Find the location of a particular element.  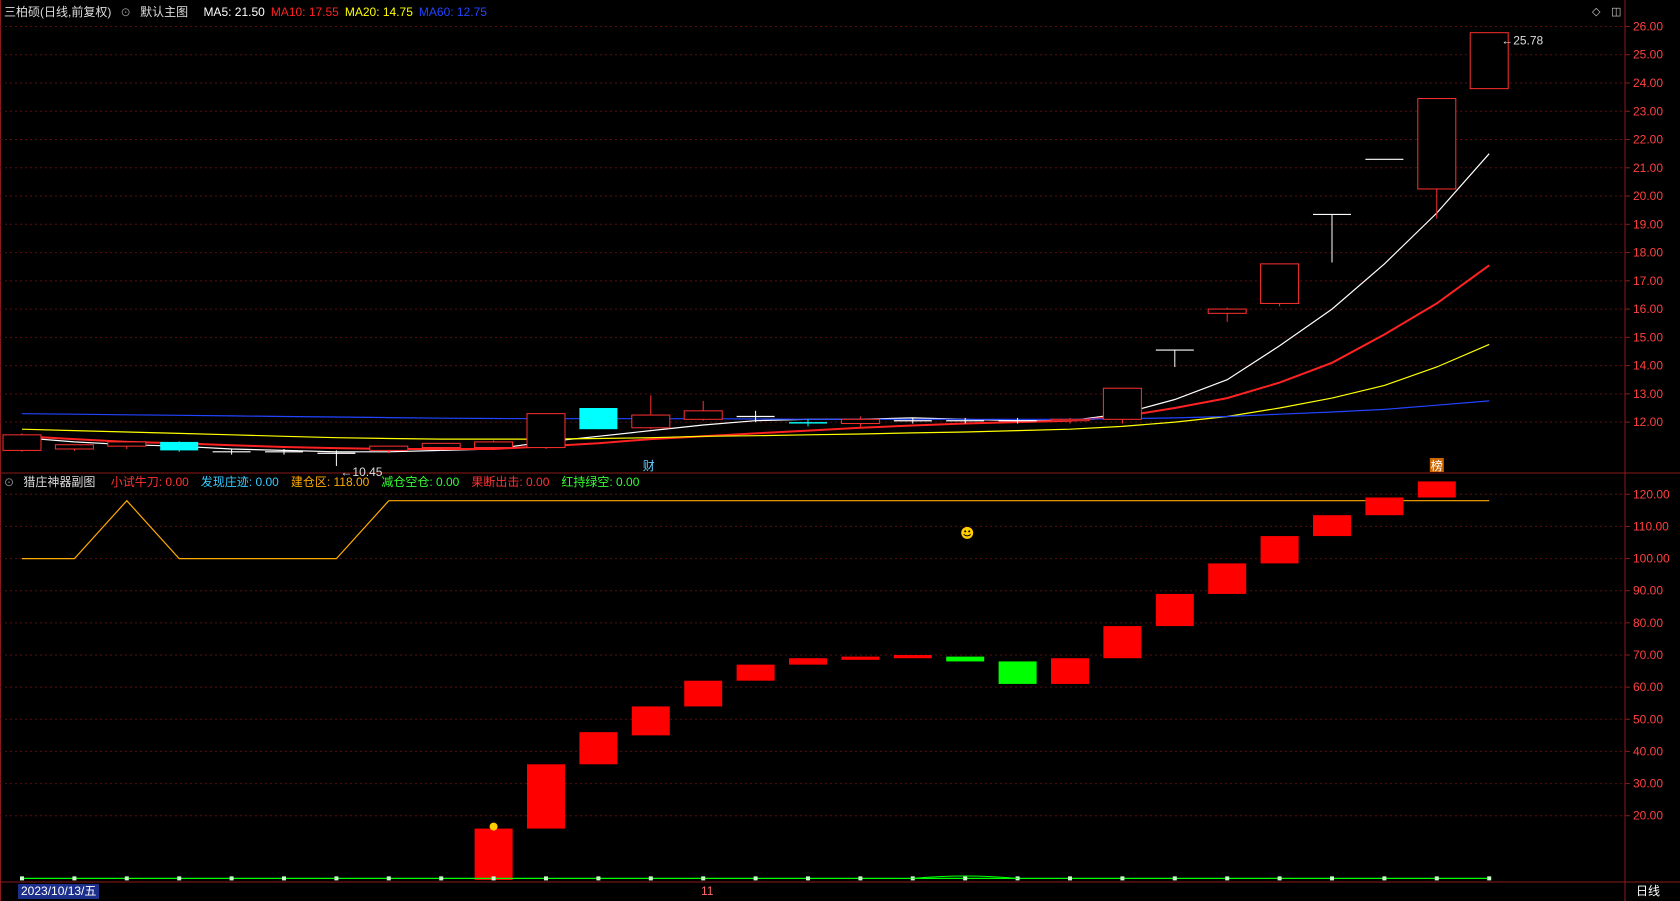

window-toggle-icon: ◫ is located at coordinates (1616, 11).